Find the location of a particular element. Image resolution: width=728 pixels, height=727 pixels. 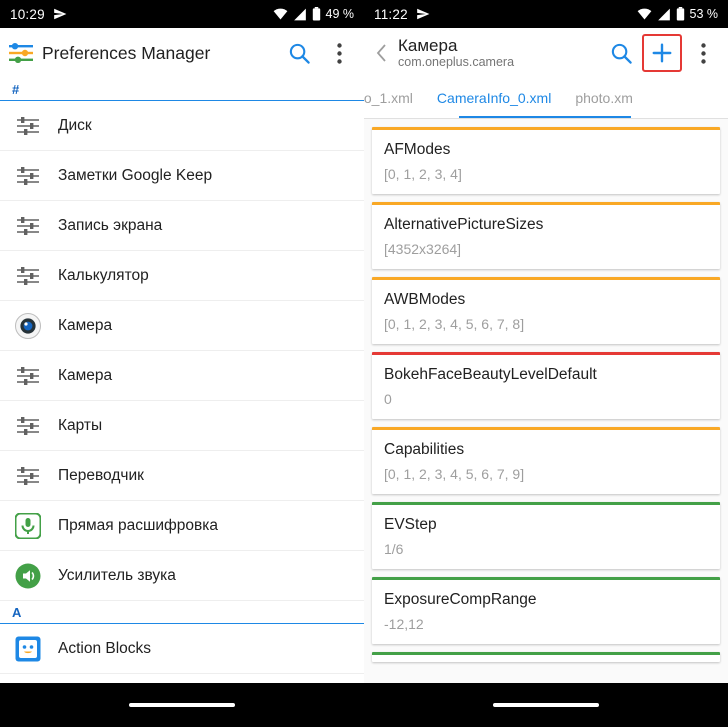

preference-key: AWBModes is located at coordinates (425, 299).